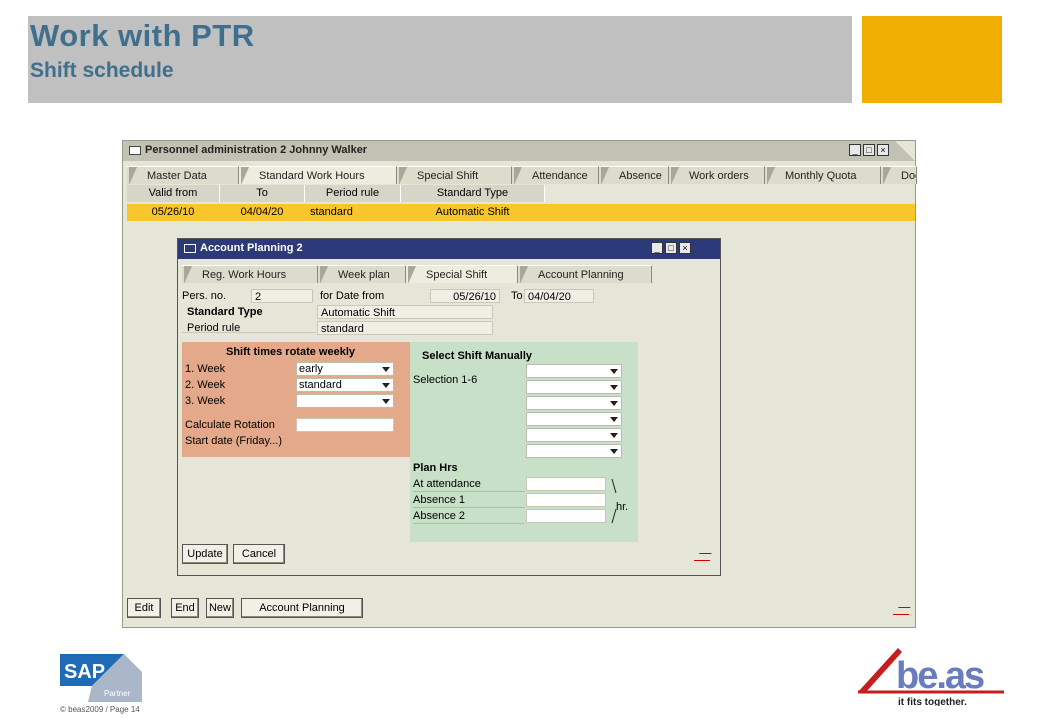  What do you see at coordinates (566, 516) in the screenshot?
I see `absence2-field` at bounding box center [566, 516].